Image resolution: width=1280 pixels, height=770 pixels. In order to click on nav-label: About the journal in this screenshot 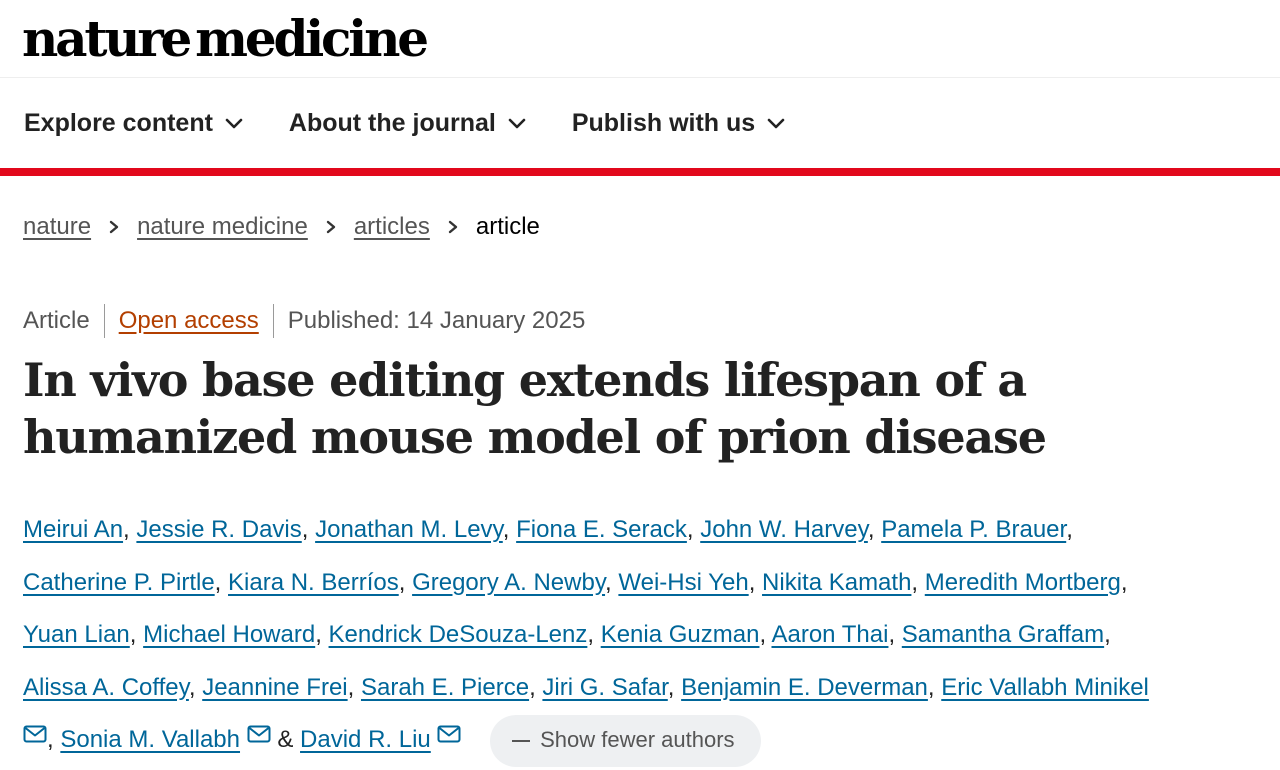, I will do `click(392, 122)`.